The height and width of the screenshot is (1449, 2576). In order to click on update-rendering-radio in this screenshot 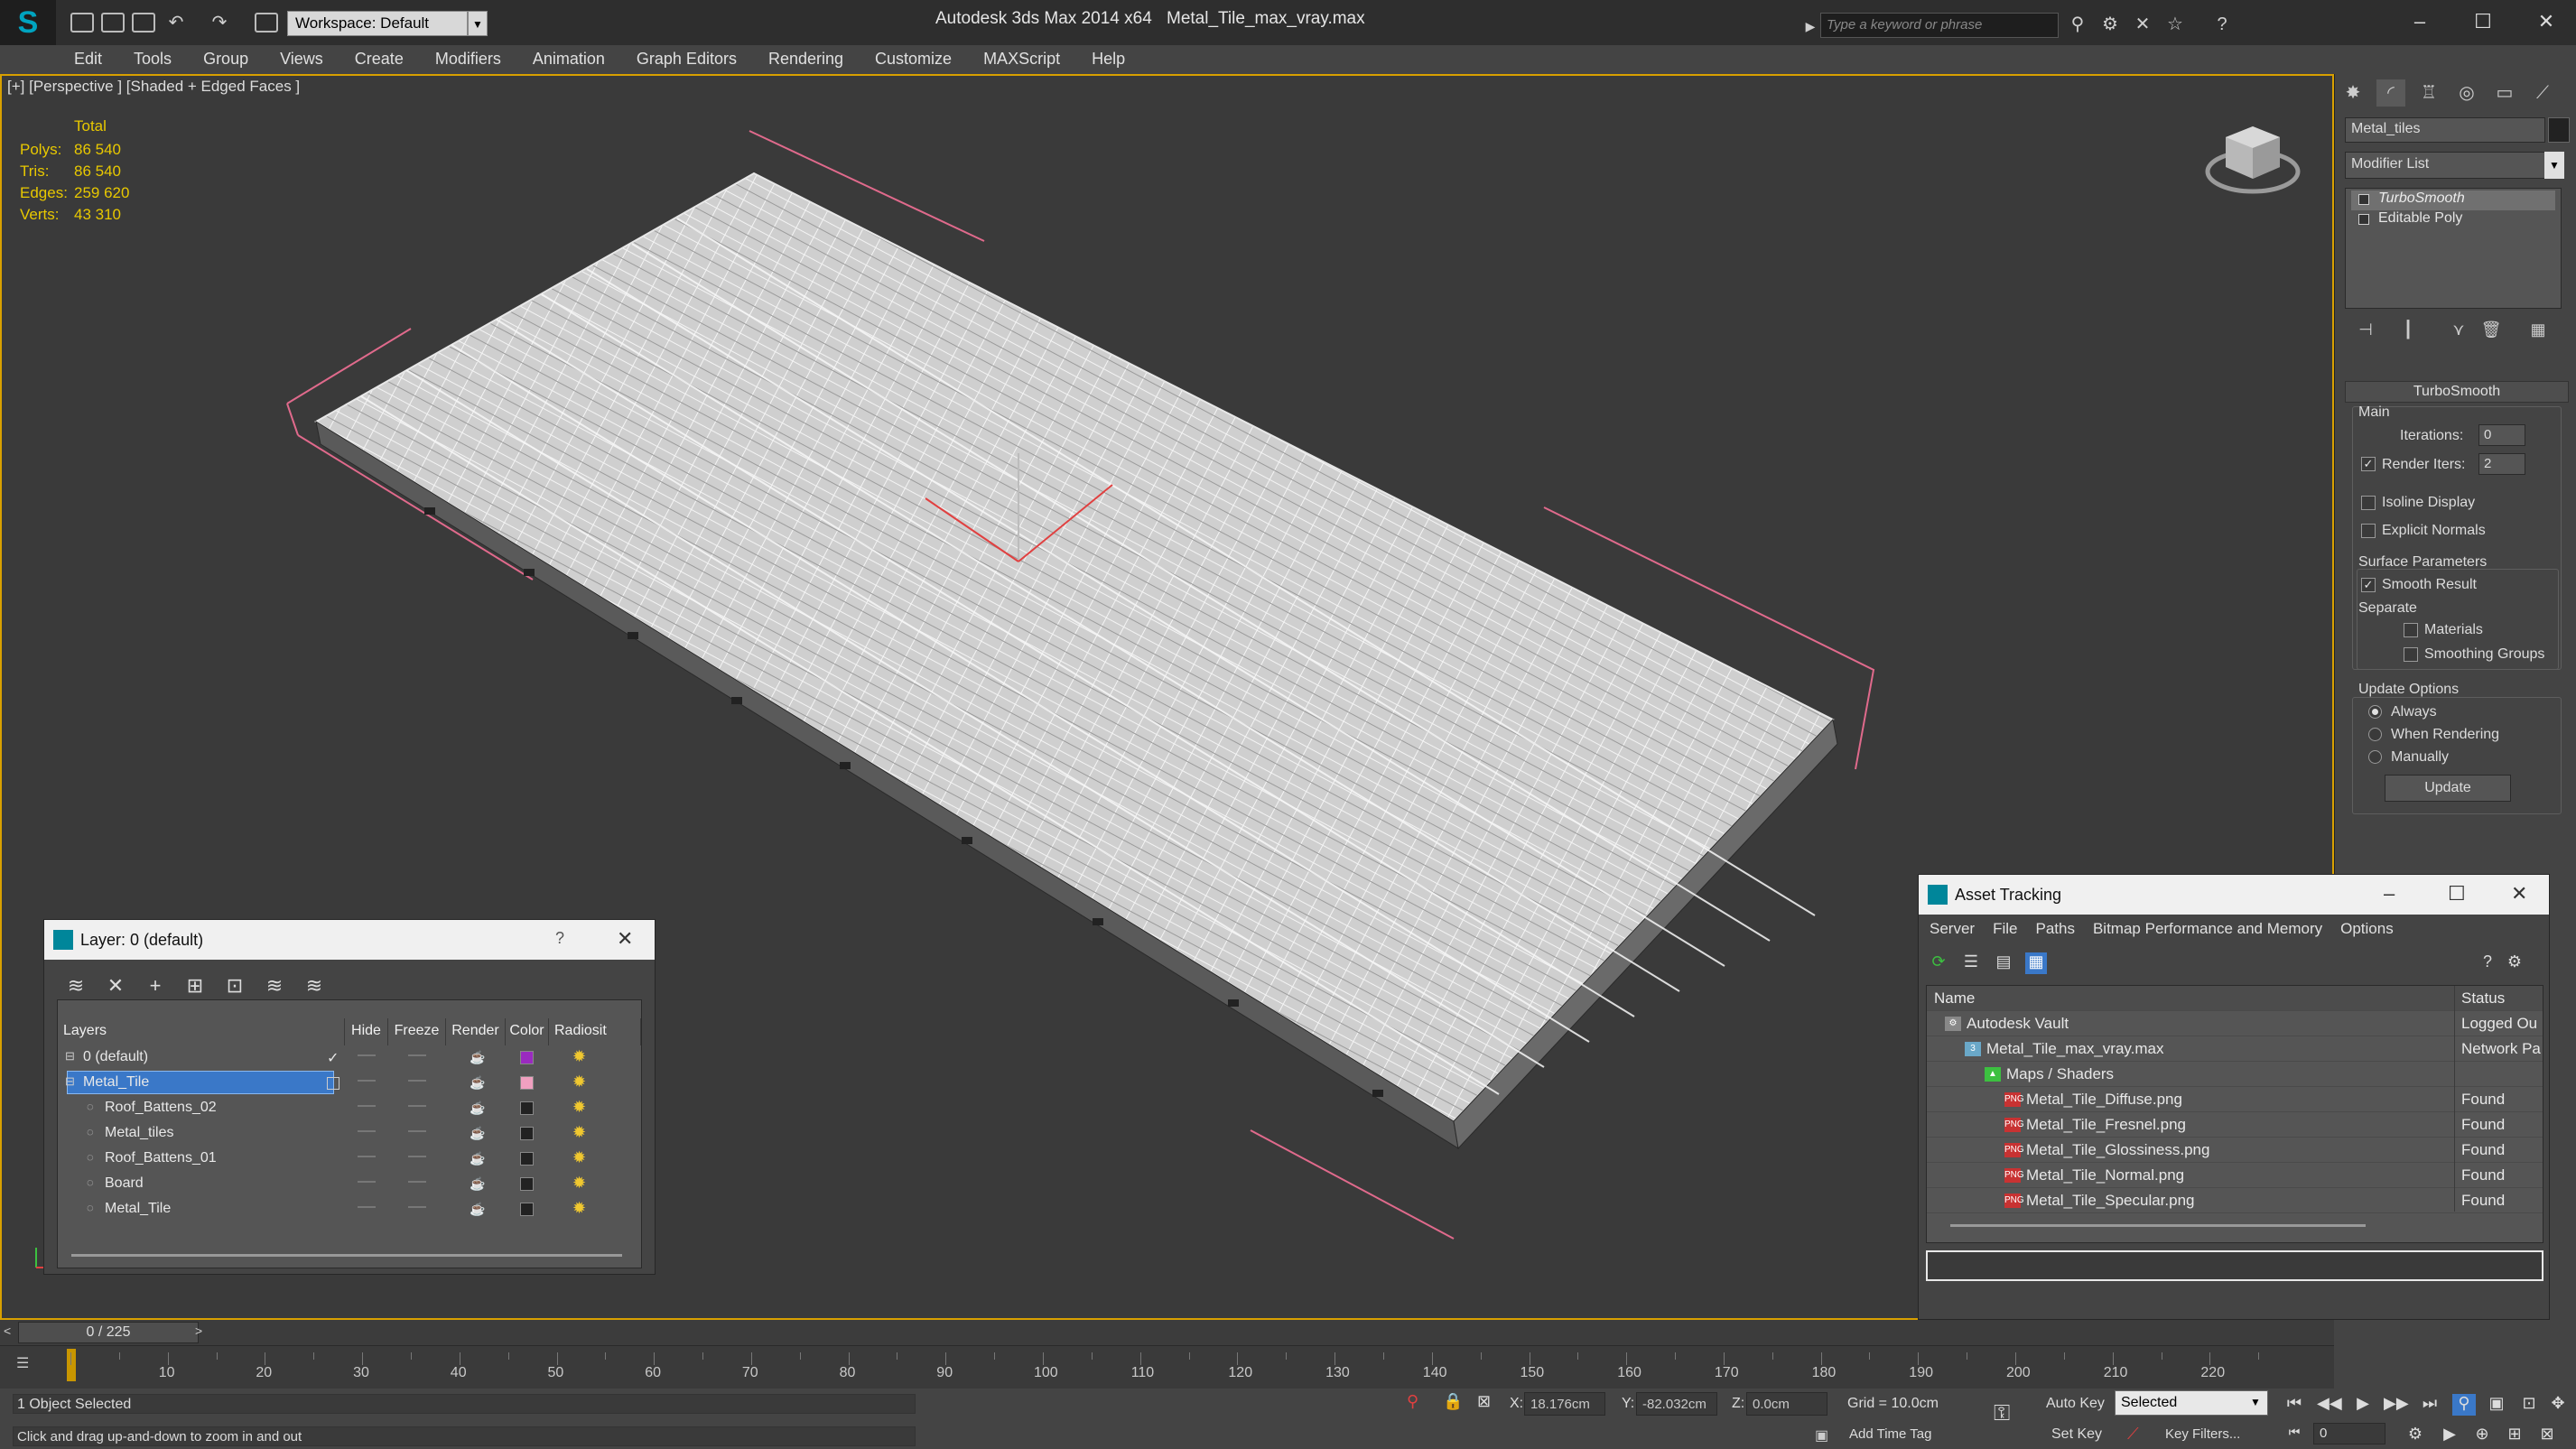, I will do `click(2375, 734)`.